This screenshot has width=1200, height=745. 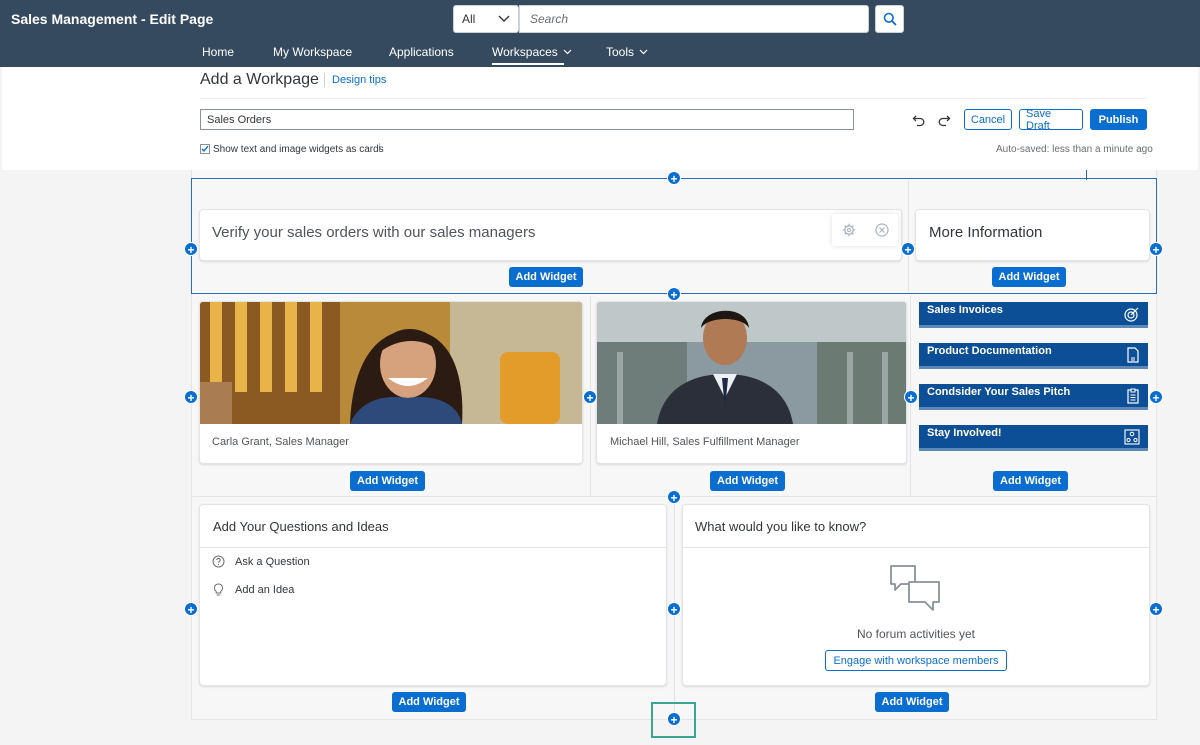 I want to click on gear-icon, so click(x=849, y=230).